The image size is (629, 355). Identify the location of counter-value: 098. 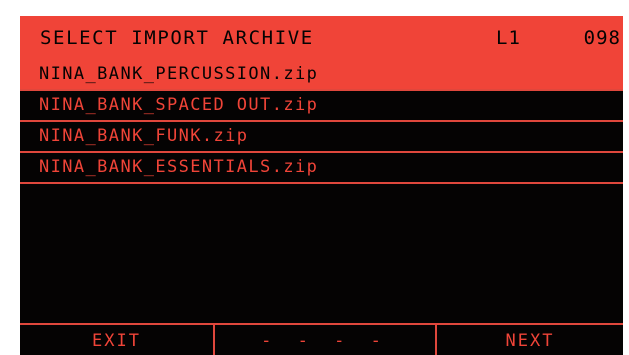
(602, 38).